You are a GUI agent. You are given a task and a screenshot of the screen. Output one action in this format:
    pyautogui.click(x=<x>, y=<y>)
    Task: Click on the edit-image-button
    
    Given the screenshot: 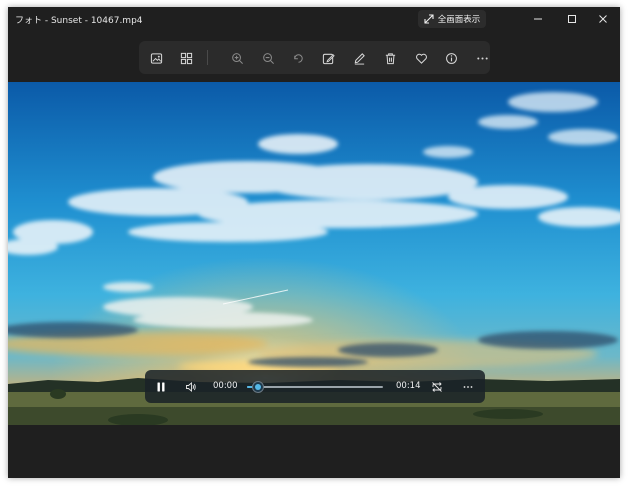 What is the action you would take?
    pyautogui.click(x=328, y=58)
    